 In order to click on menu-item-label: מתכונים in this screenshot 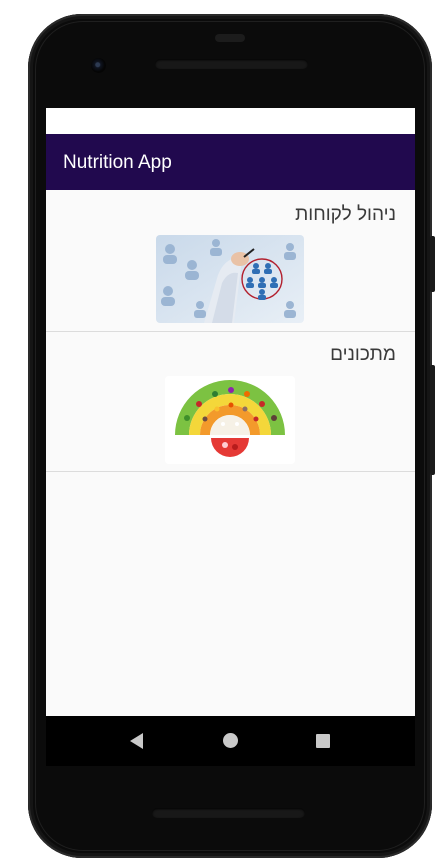, I will do `click(363, 354)`.